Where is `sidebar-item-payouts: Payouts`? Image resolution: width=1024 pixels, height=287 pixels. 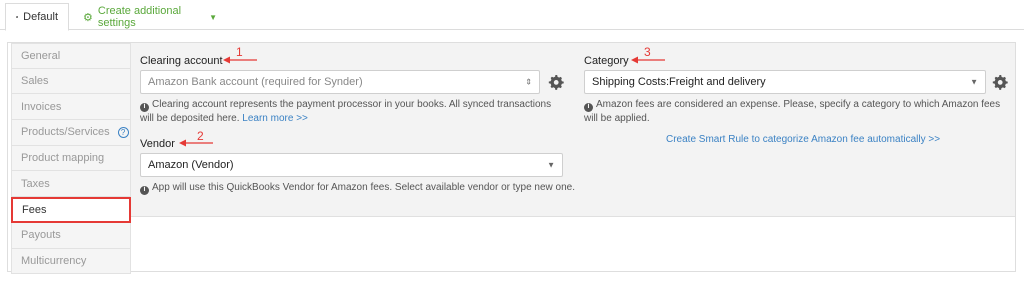 sidebar-item-payouts: Payouts is located at coordinates (71, 235).